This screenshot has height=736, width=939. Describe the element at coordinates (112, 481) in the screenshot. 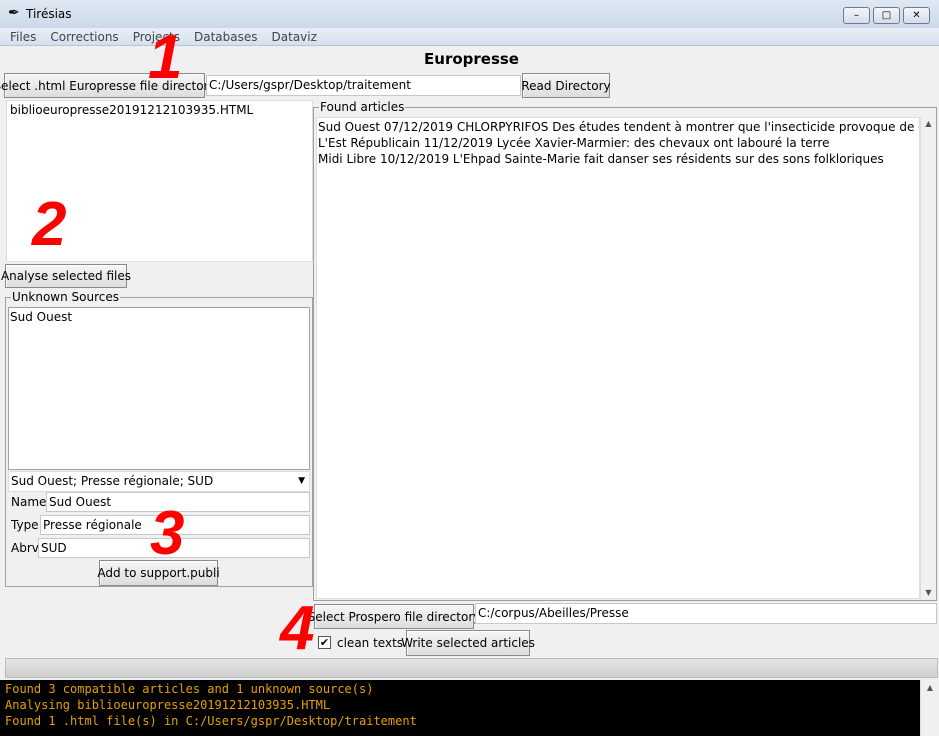

I see `combo-value: Sud Ouest; Presse régionale; SUD` at that location.